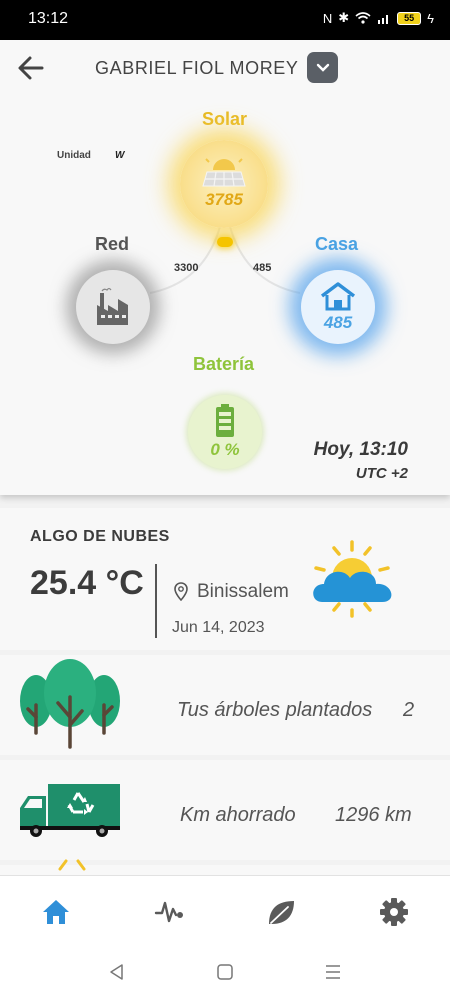 Image resolution: width=450 pixels, height=1000 pixels. What do you see at coordinates (352, 579) in the screenshot?
I see `partly-cloudy-icon` at bounding box center [352, 579].